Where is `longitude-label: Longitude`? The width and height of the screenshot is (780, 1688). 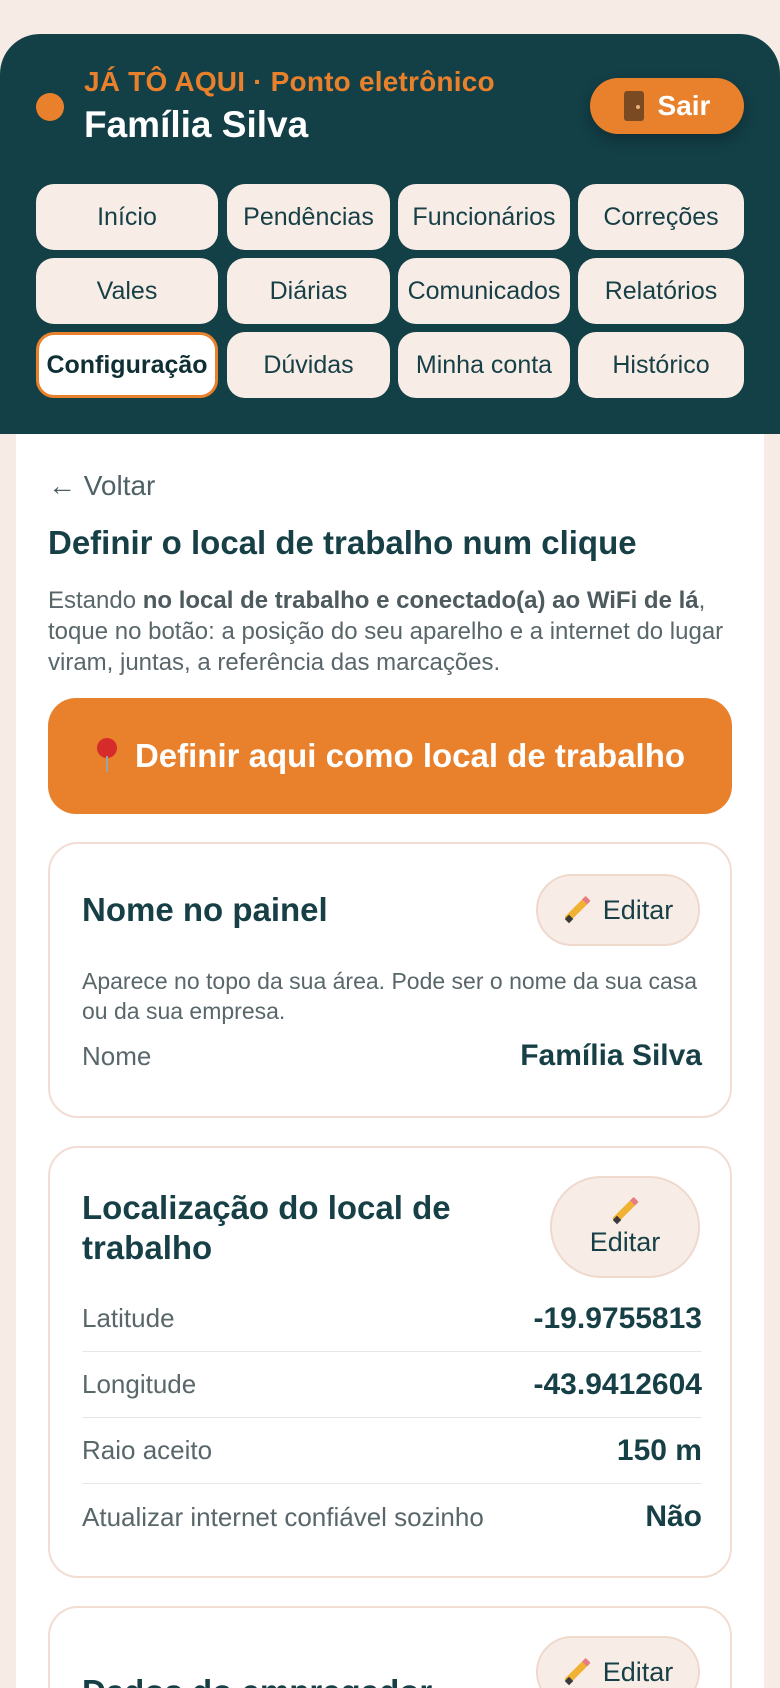
longitude-label: Longitude is located at coordinates (139, 1384).